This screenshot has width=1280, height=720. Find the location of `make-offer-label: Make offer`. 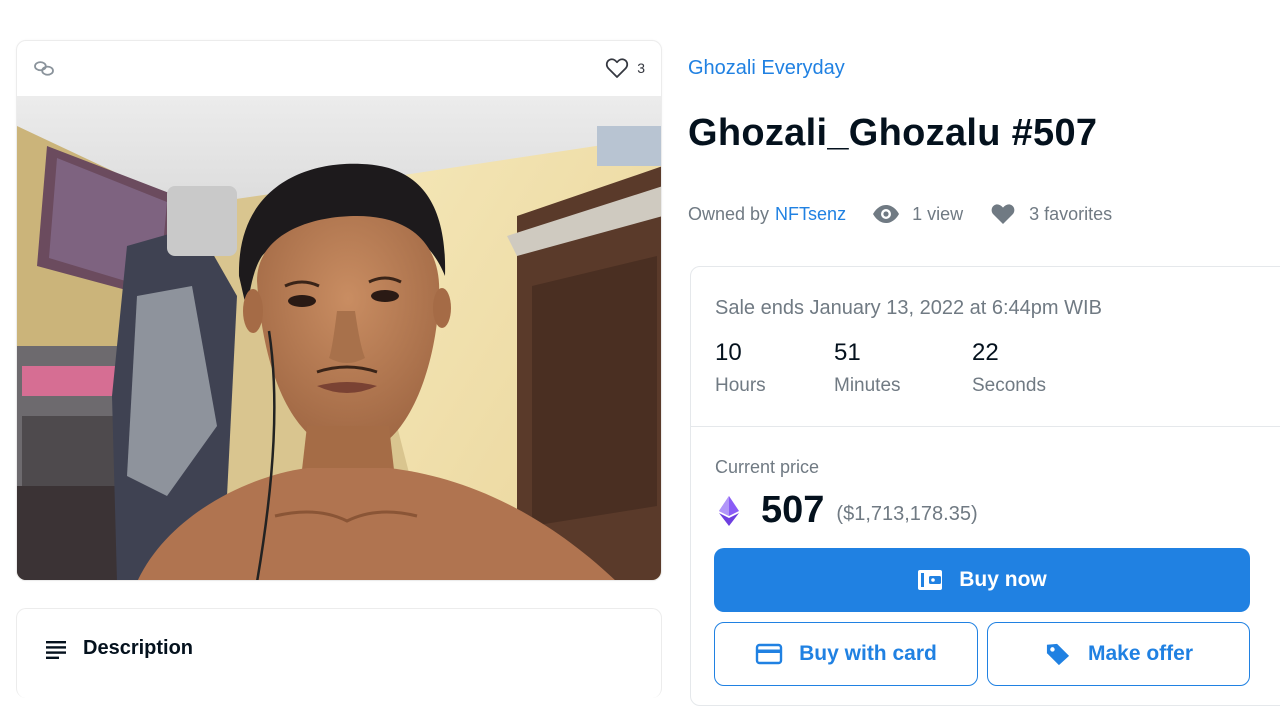

make-offer-label: Make offer is located at coordinates (1140, 653).